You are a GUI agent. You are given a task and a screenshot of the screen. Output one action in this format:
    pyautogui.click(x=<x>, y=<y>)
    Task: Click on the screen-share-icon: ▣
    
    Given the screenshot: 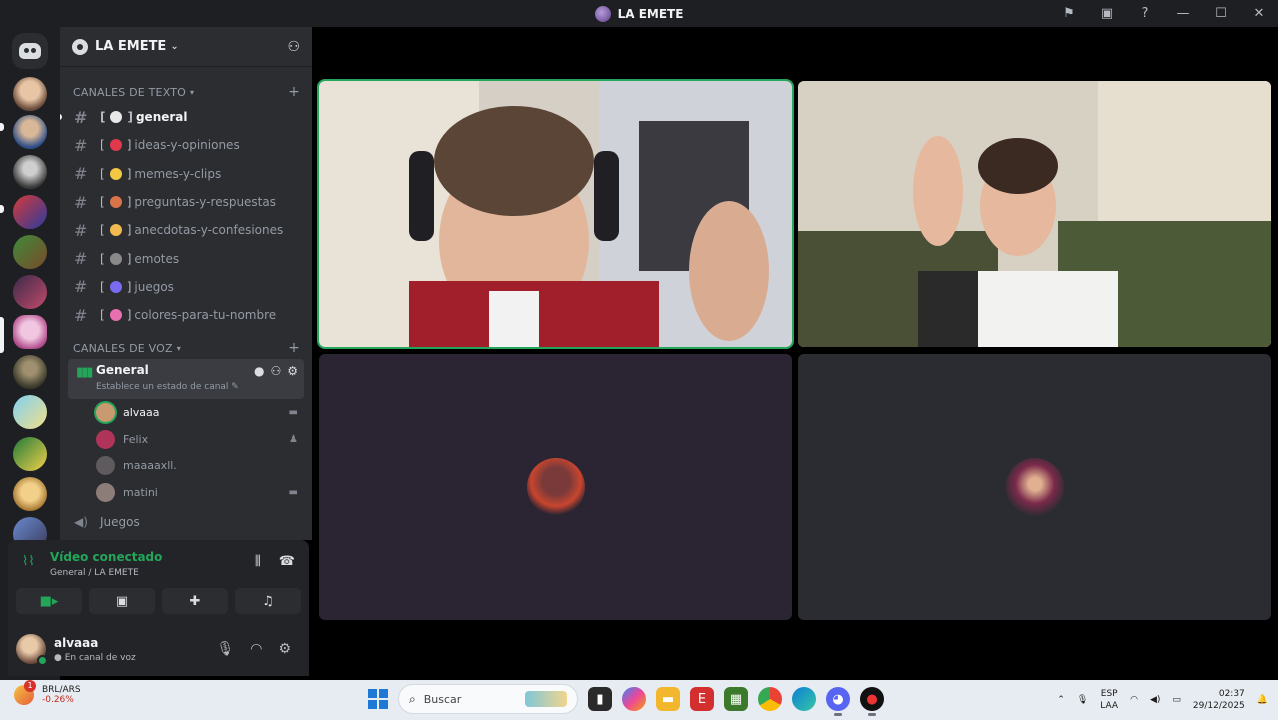 What is the action you would take?
    pyautogui.click(x=1107, y=13)
    